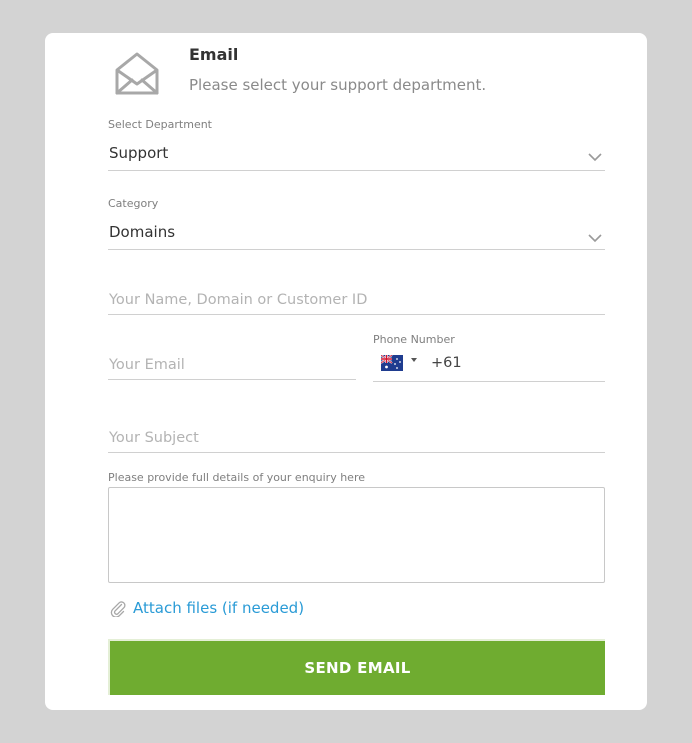  What do you see at coordinates (356, 234) in the screenshot?
I see `category-select: Domains` at bounding box center [356, 234].